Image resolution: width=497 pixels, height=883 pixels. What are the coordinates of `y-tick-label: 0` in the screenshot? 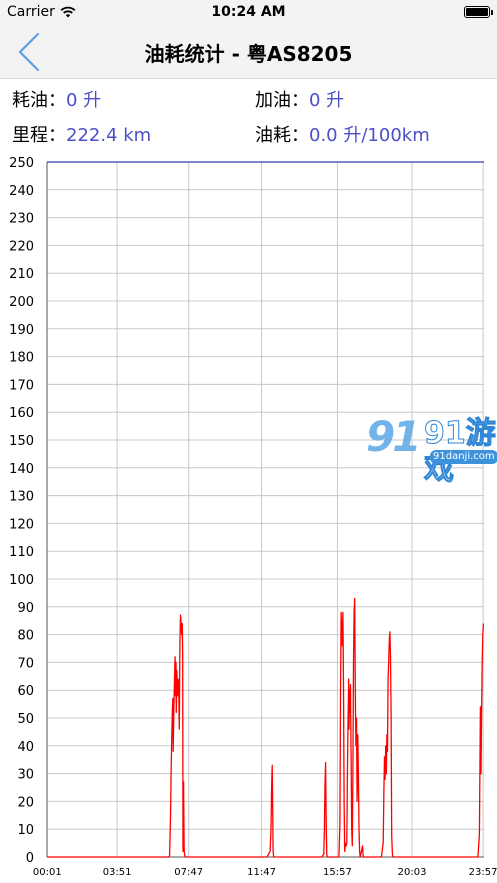 It's located at (30, 858).